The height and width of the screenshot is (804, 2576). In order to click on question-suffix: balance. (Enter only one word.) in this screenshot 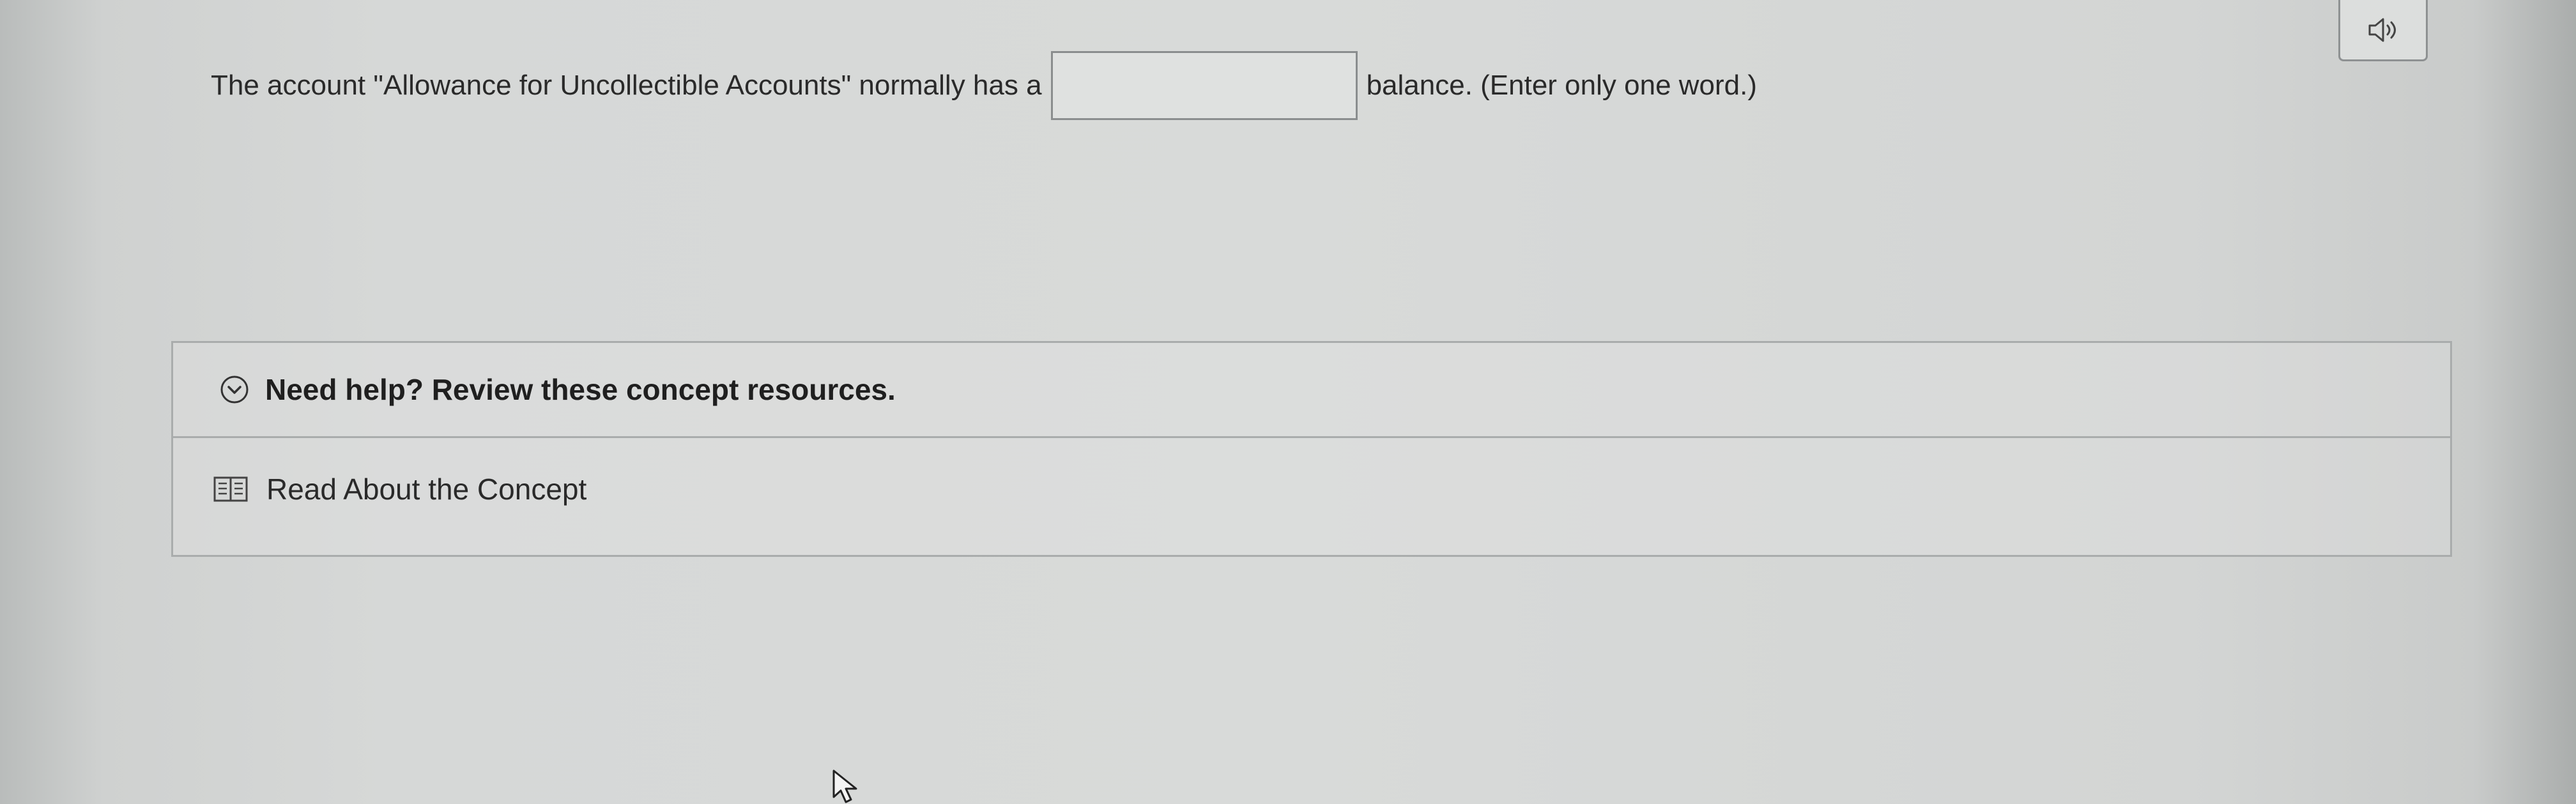, I will do `click(1562, 85)`.